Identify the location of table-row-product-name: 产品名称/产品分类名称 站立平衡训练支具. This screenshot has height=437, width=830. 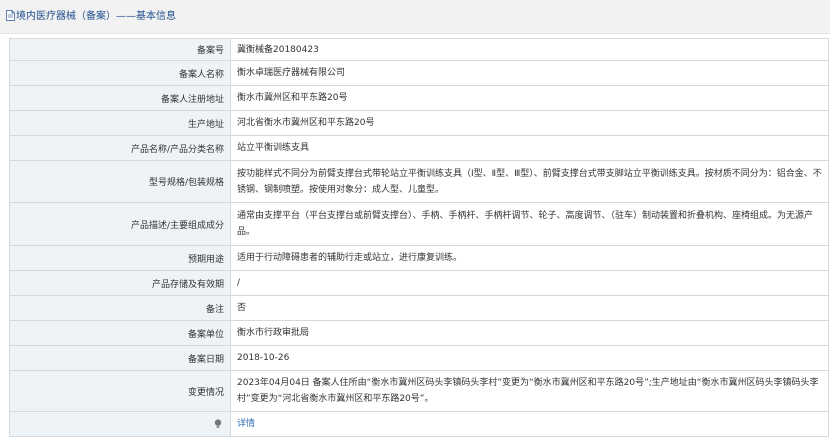
(419, 148).